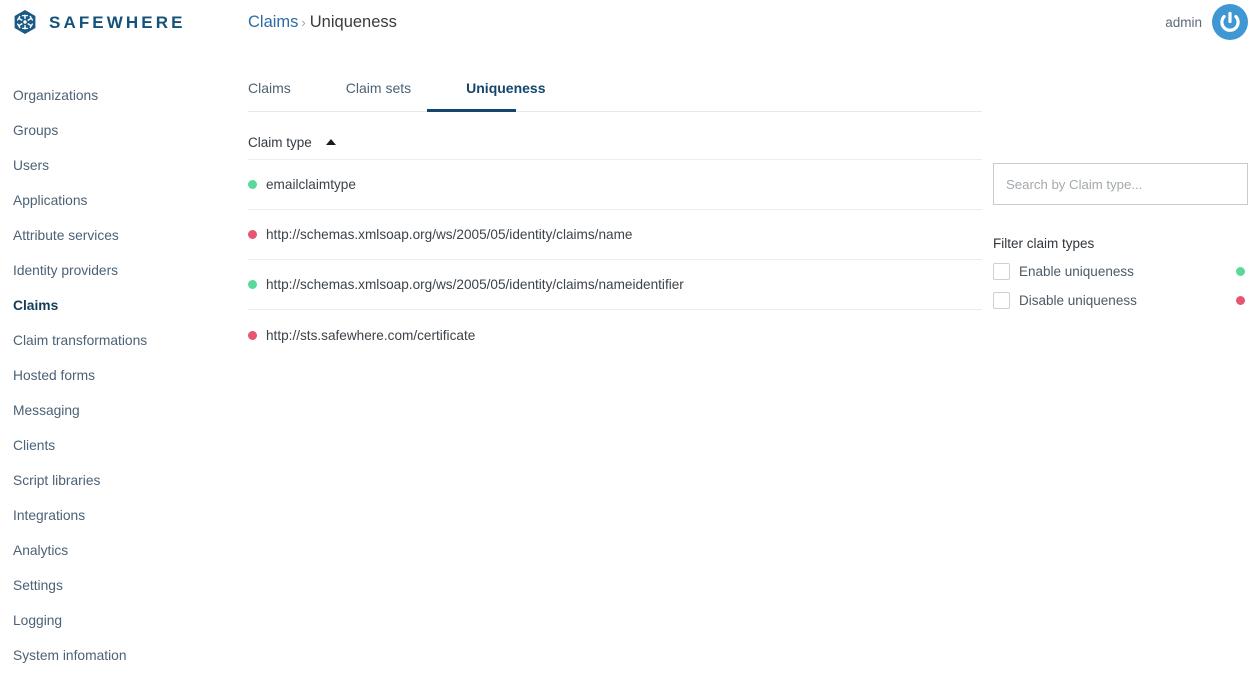 The width and height of the screenshot is (1258, 676). I want to click on search-input, so click(1120, 184).